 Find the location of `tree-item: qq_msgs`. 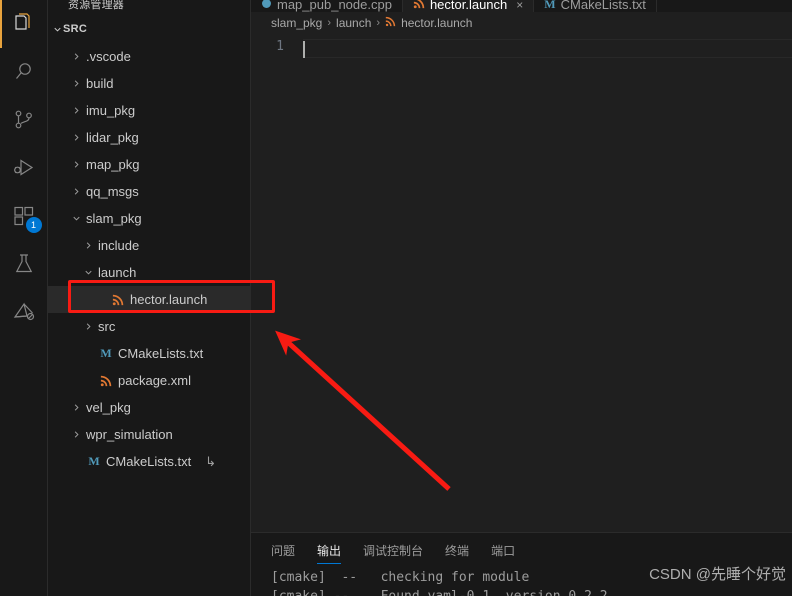

tree-item: qq_msgs is located at coordinates (149, 191).